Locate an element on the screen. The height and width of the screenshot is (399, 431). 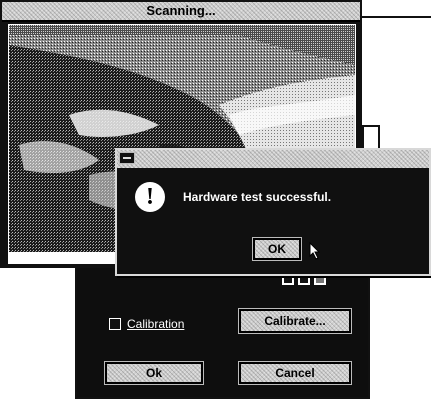
alert-message: Hardware test successful. is located at coordinates (257, 197).